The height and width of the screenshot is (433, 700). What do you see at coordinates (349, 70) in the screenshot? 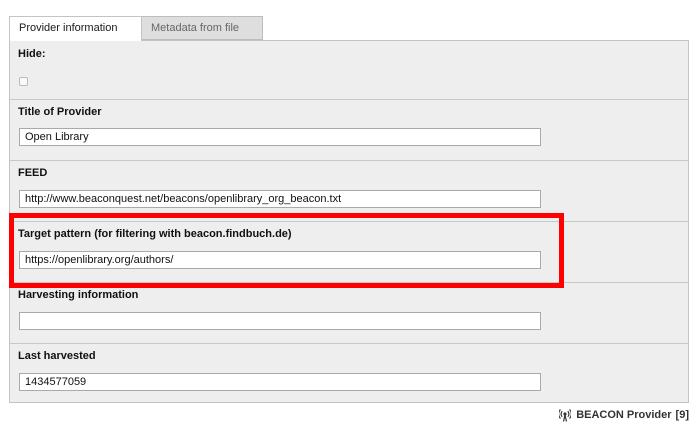
I see `field-row-hide: Hide:` at bounding box center [349, 70].